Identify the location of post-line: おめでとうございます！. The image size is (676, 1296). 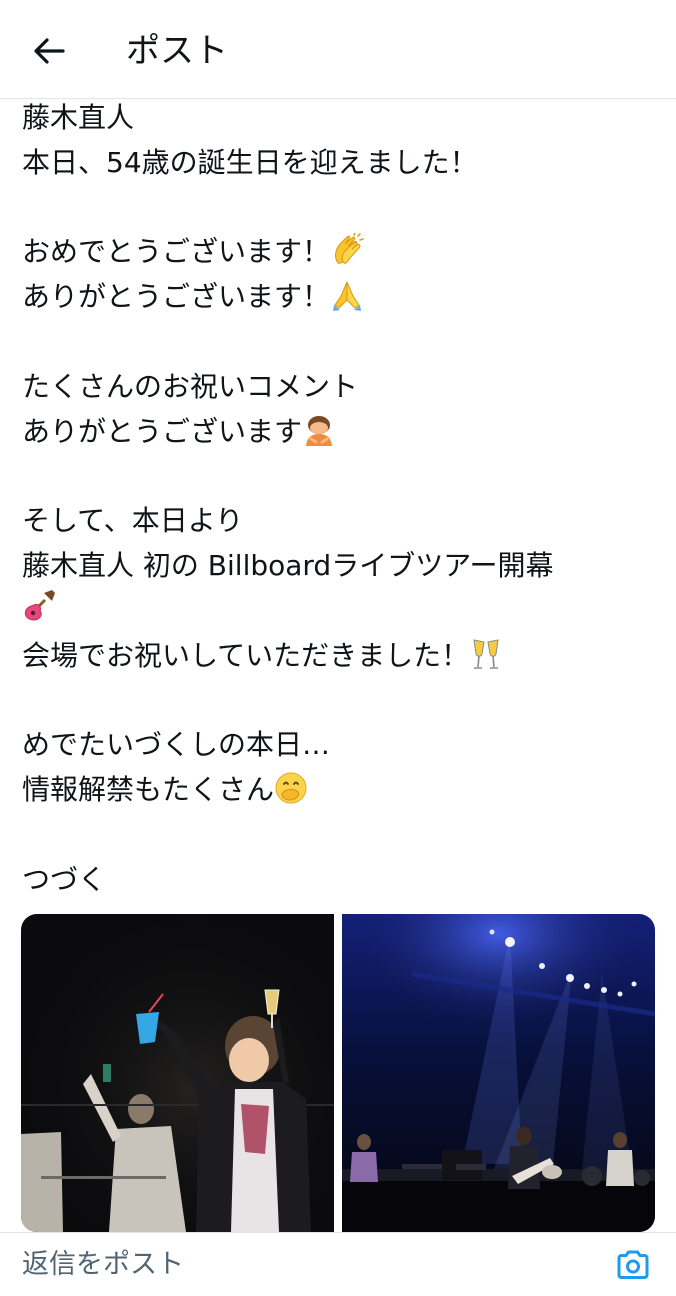
(337, 252).